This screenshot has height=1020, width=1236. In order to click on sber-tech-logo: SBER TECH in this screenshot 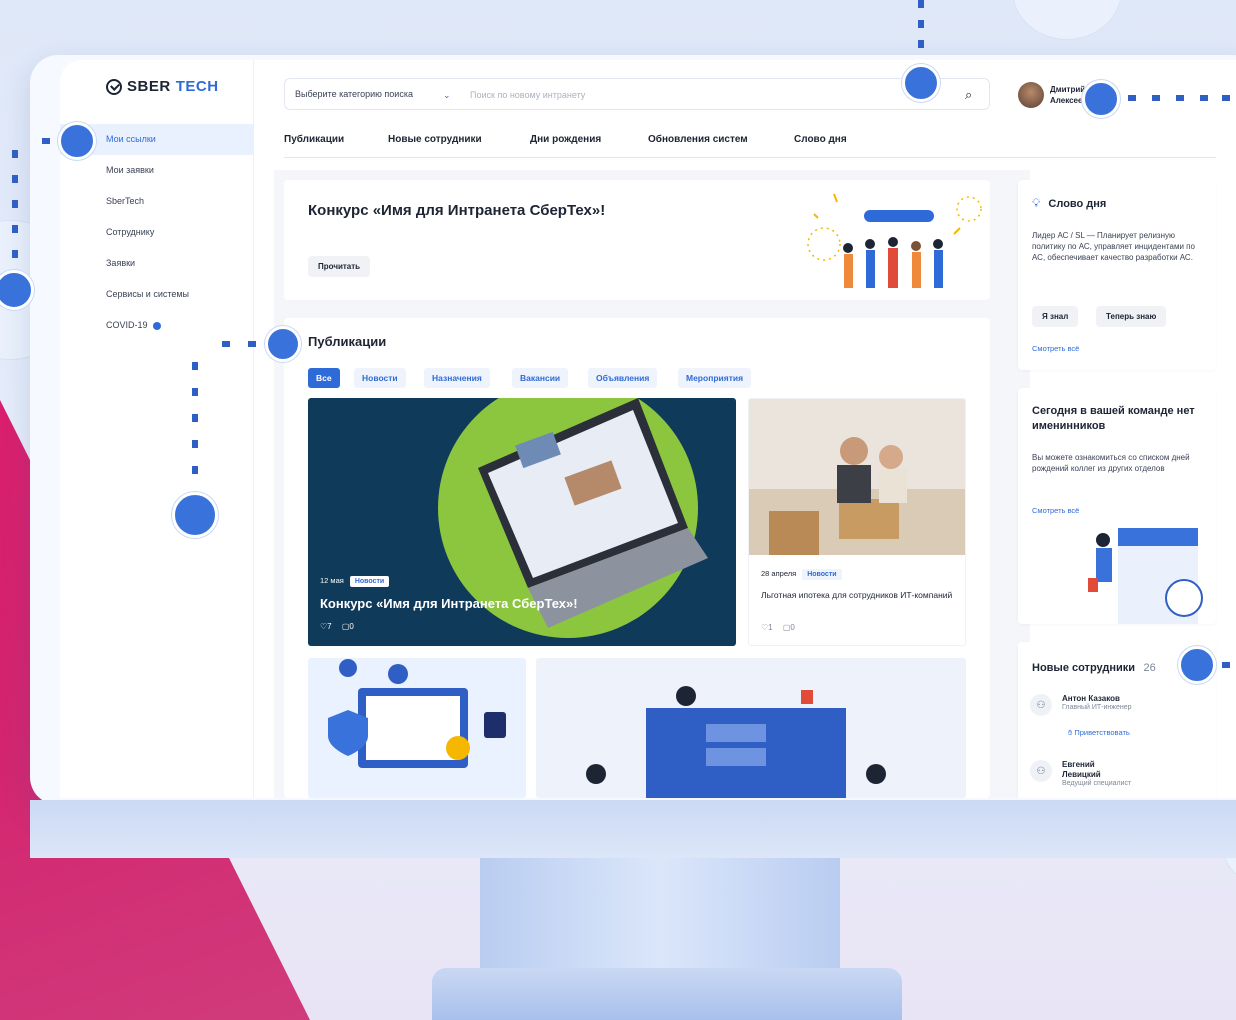, I will do `click(162, 86)`.